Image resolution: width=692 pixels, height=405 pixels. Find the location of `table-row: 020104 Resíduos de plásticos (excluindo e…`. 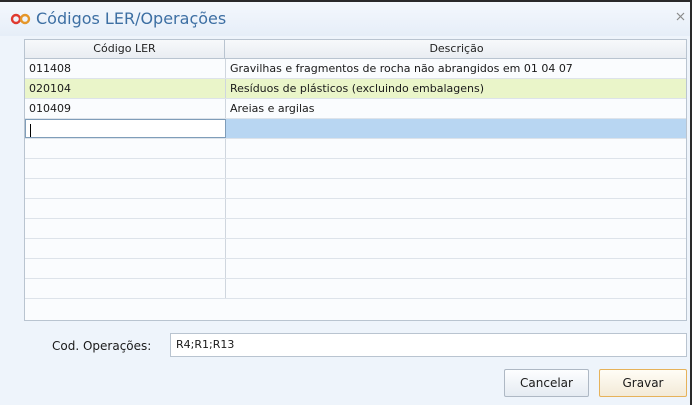

table-row: 020104 Resíduos de plásticos (excluindo e… is located at coordinates (355, 89).